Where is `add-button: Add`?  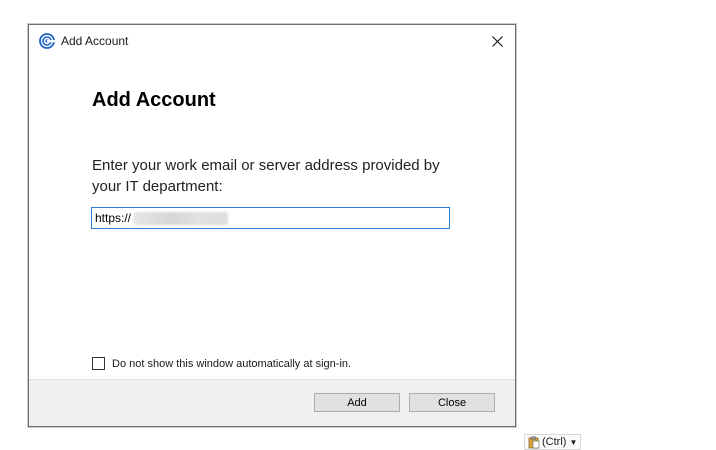 add-button: Add is located at coordinates (357, 402).